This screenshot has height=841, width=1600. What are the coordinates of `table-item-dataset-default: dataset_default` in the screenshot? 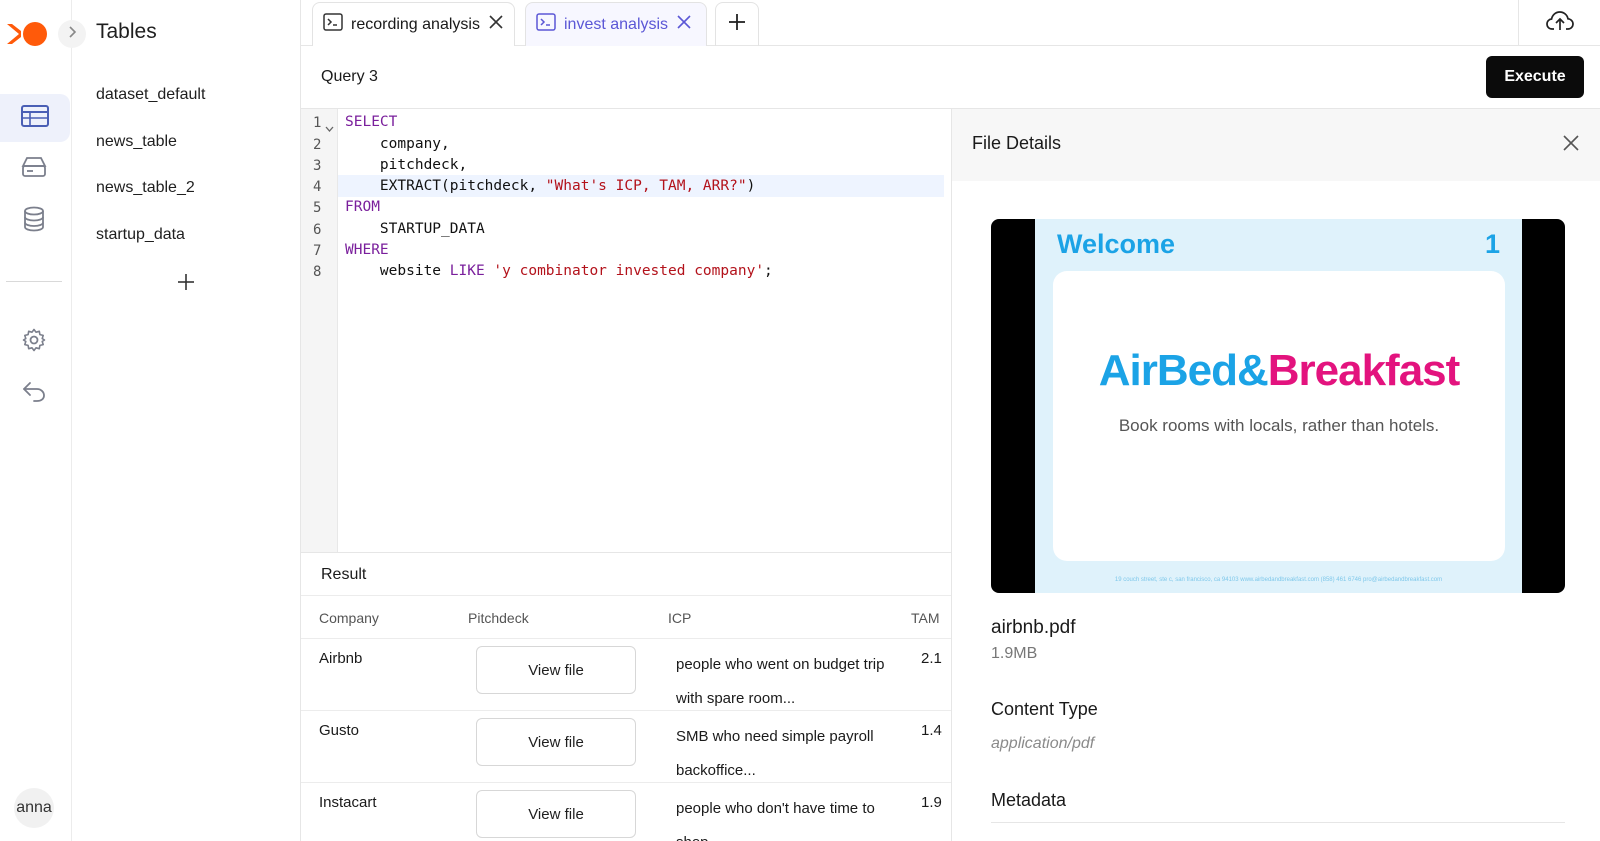 It's located at (150, 95).